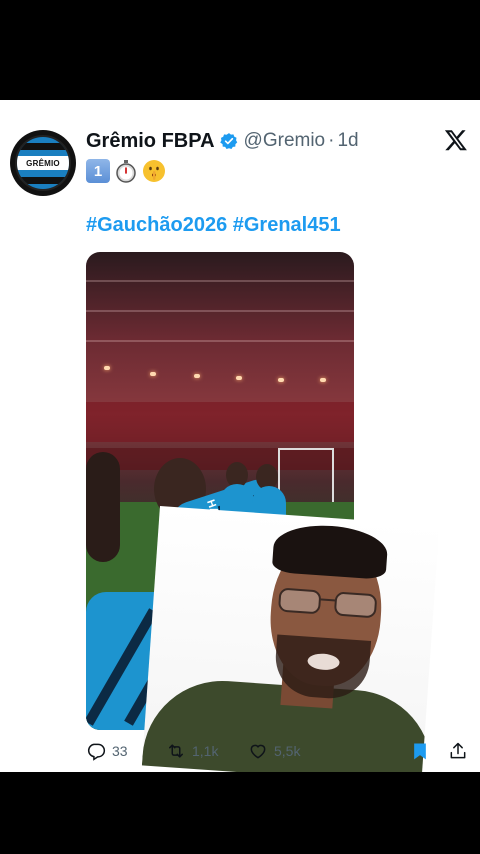  Describe the element at coordinates (258, 751) in the screenshot. I see `heart-icon` at that location.